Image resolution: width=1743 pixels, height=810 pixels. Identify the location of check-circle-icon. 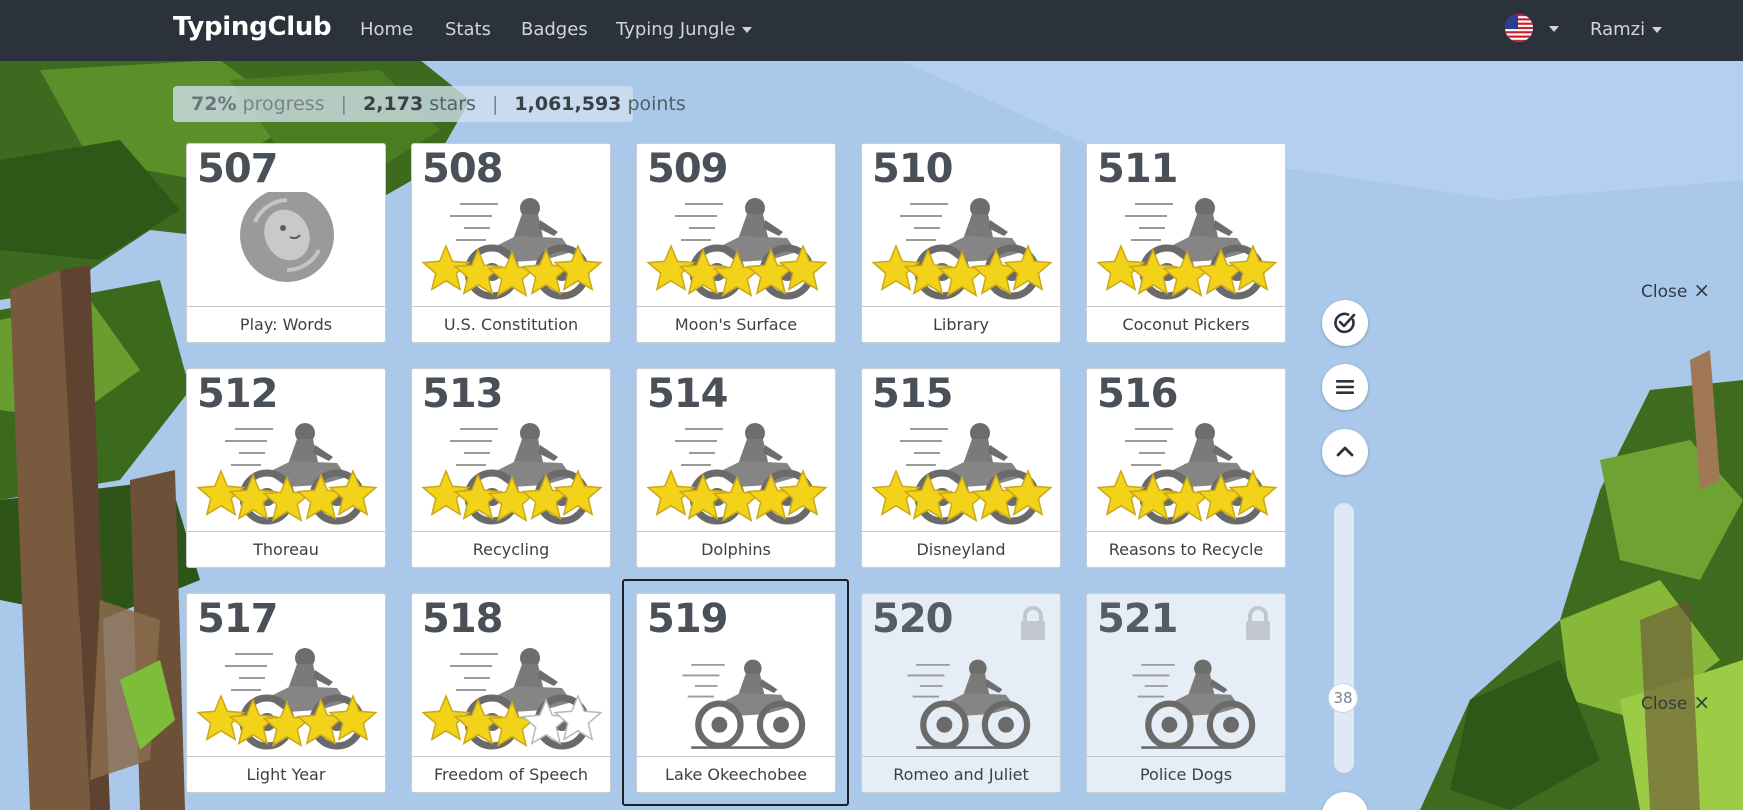
(1345, 323).